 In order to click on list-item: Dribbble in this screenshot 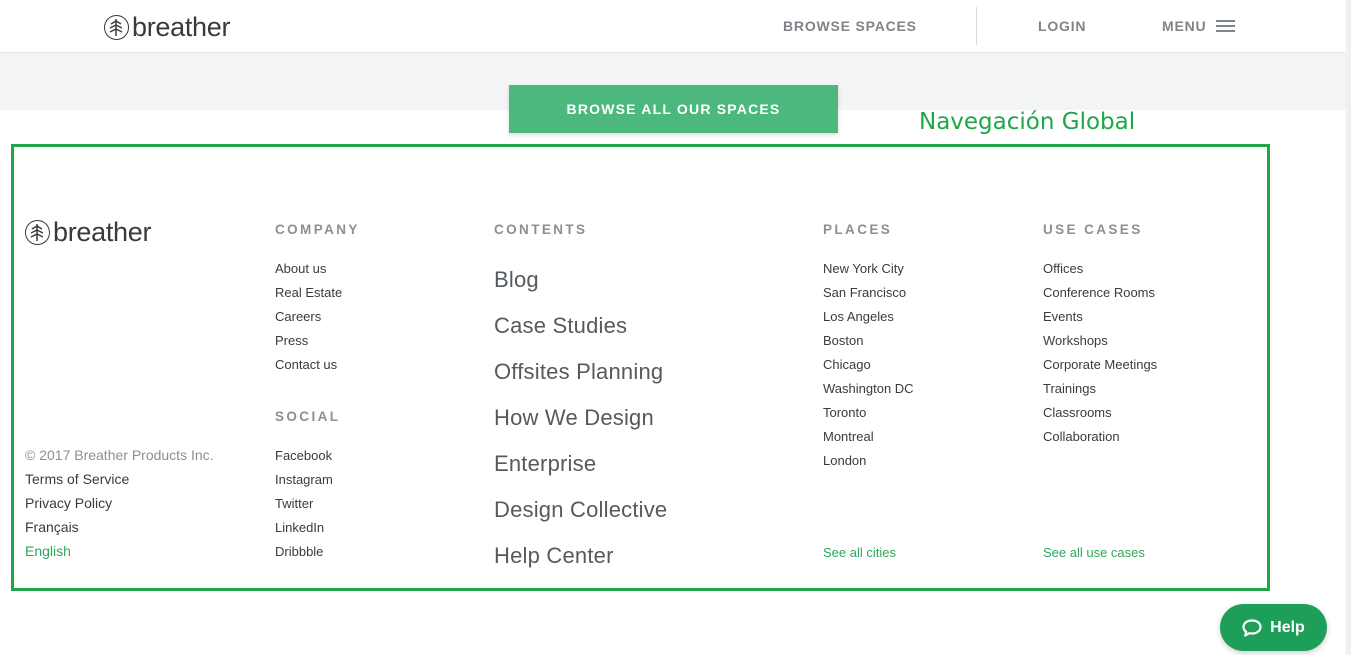, I will do `click(304, 552)`.